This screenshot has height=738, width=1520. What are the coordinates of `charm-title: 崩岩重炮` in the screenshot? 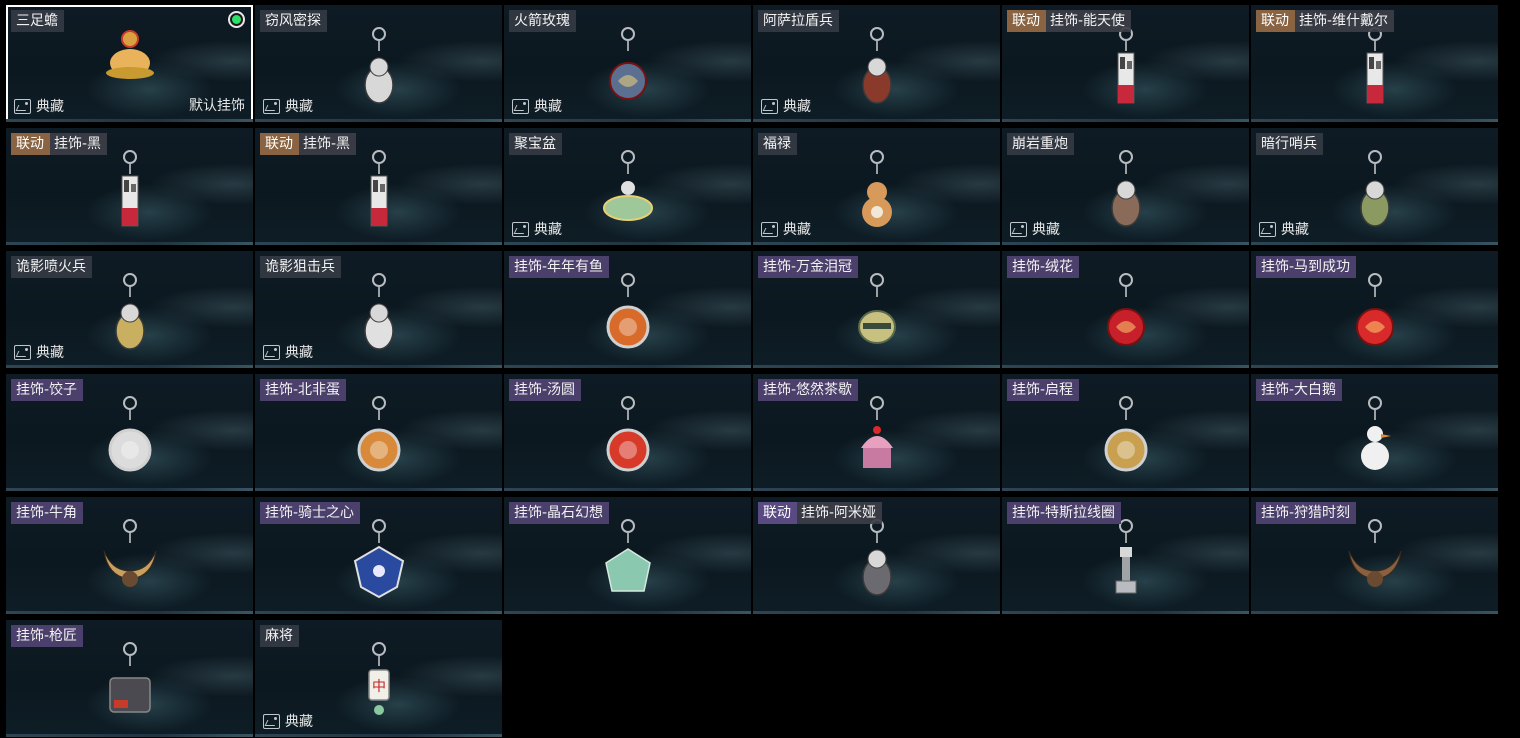 It's located at (1040, 144).